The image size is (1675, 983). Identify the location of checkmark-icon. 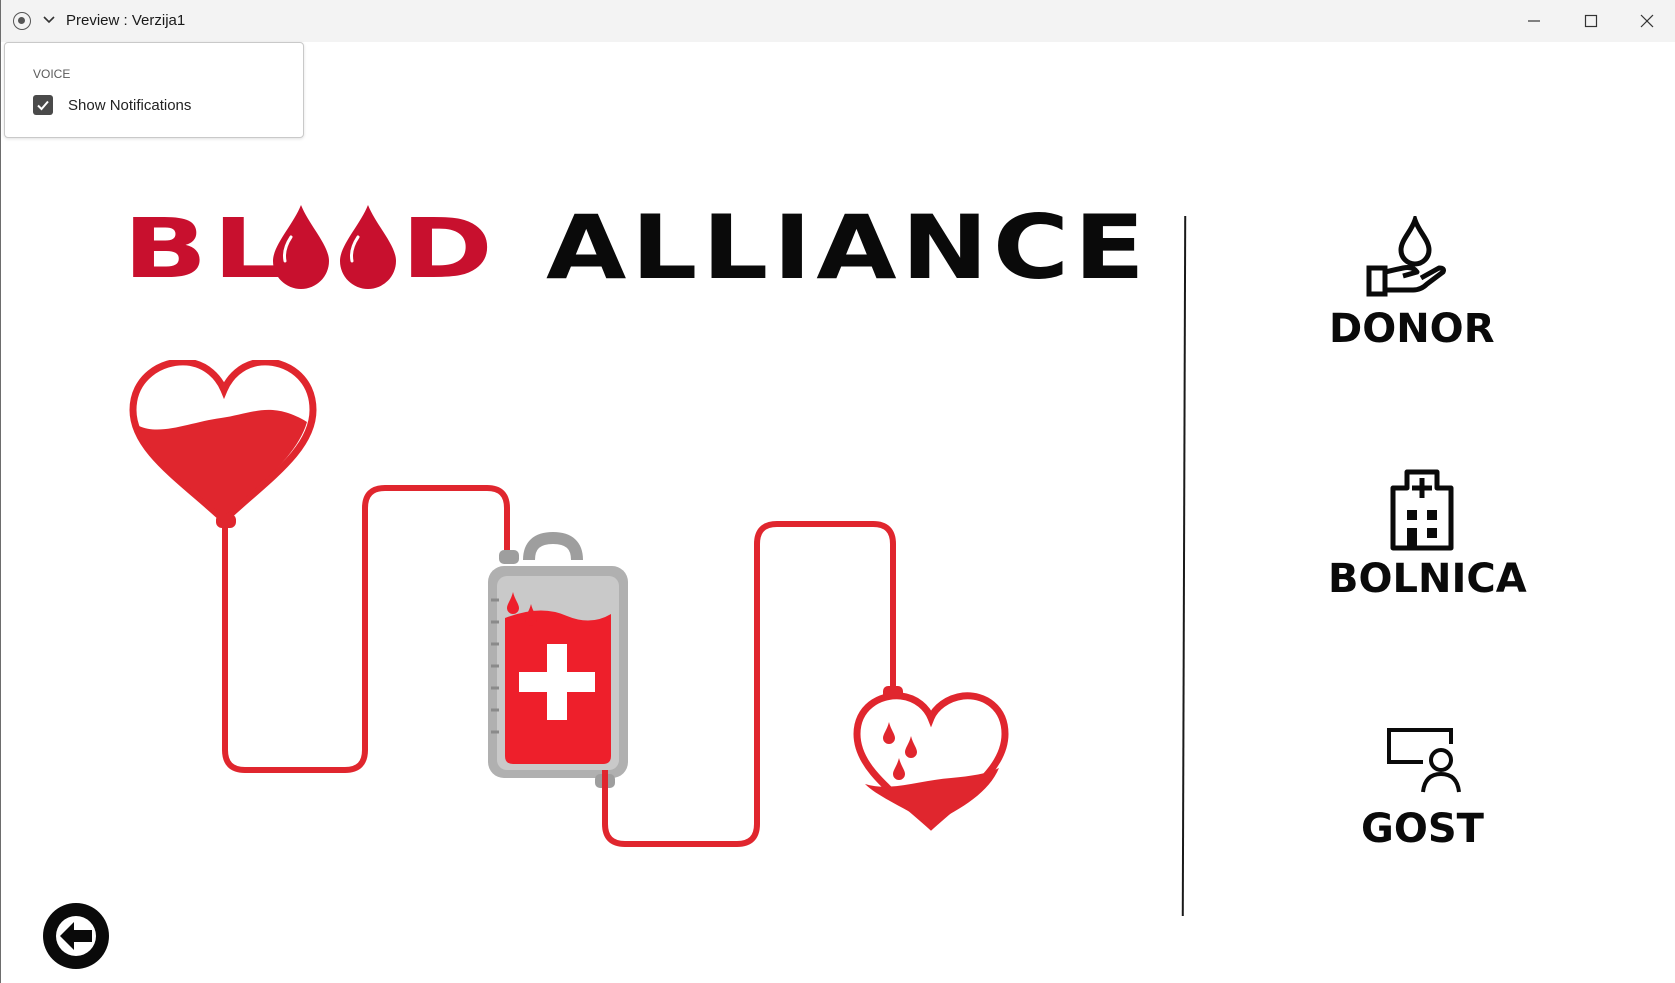
(43, 105).